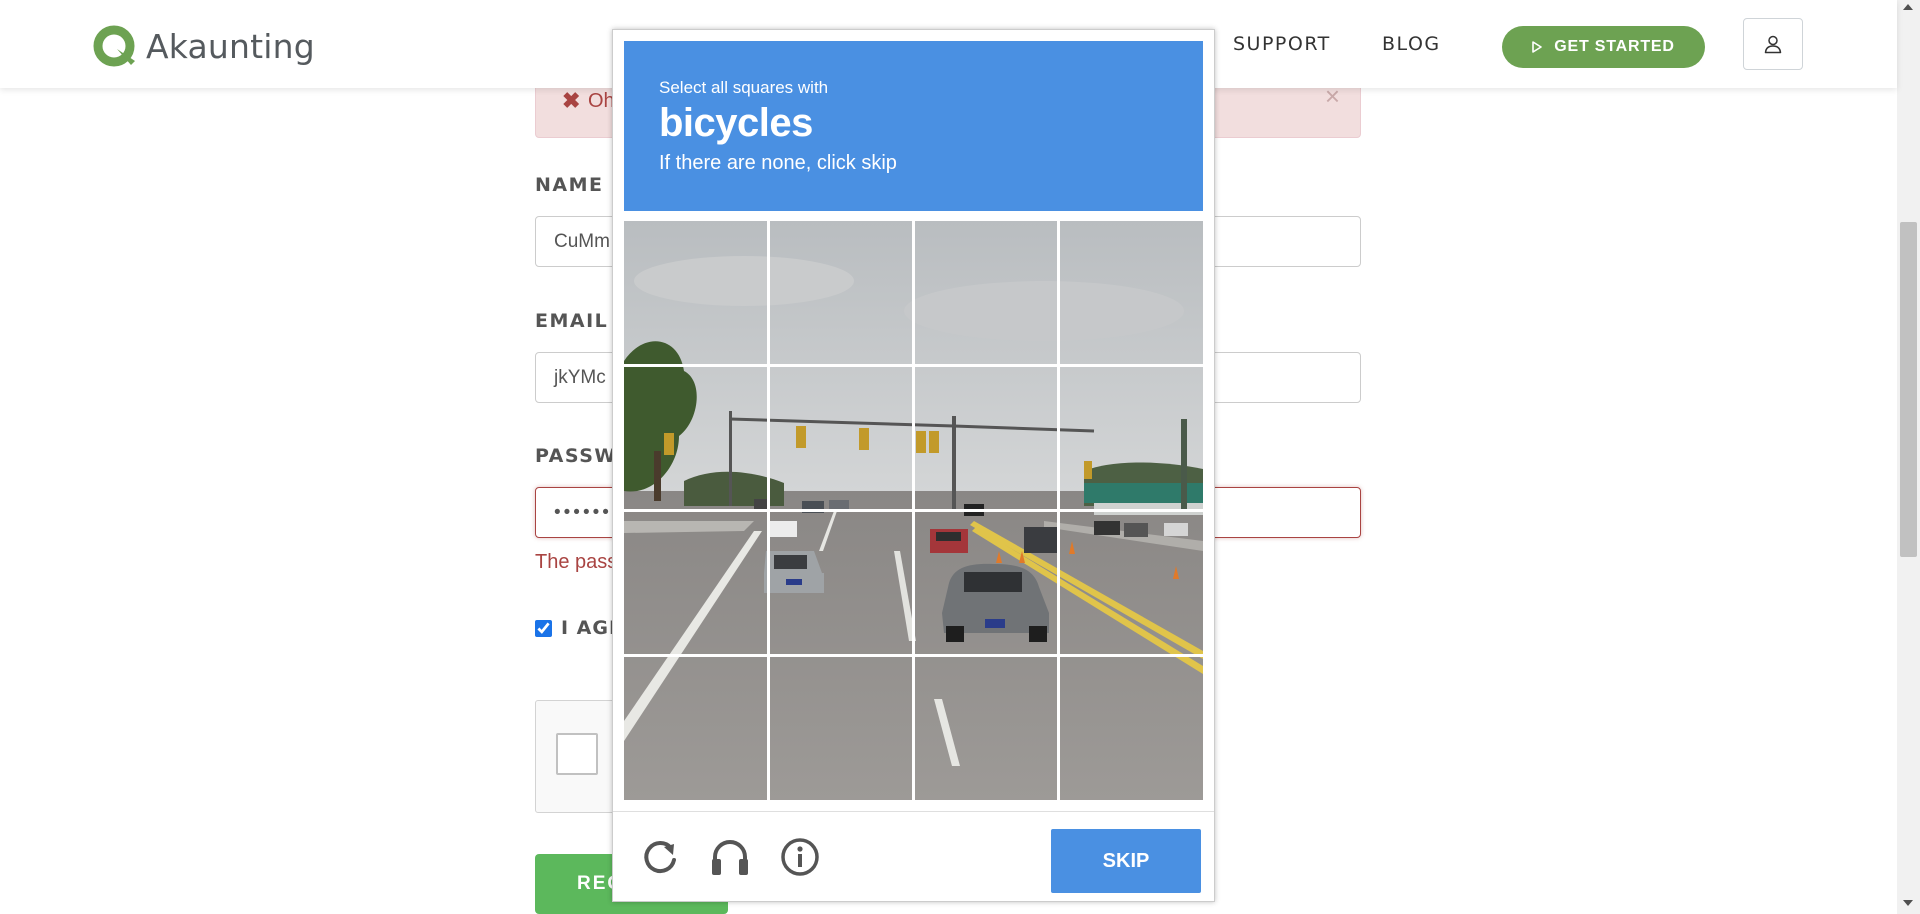 This screenshot has height=914, width=1920. Describe the element at coordinates (1908, 7) in the screenshot. I see `scroll-up-arrow-icon` at that location.